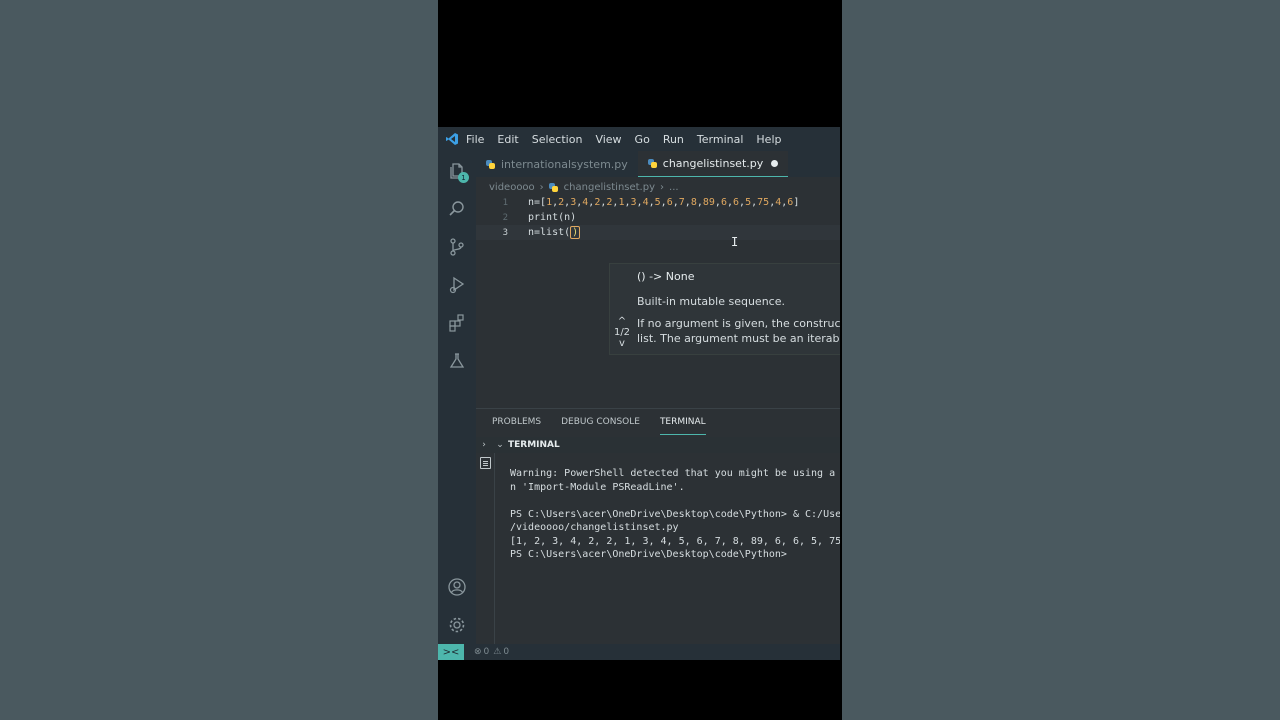  Describe the element at coordinates (711, 301) in the screenshot. I see `doc-summary: Built-in mutable sequence.` at that location.